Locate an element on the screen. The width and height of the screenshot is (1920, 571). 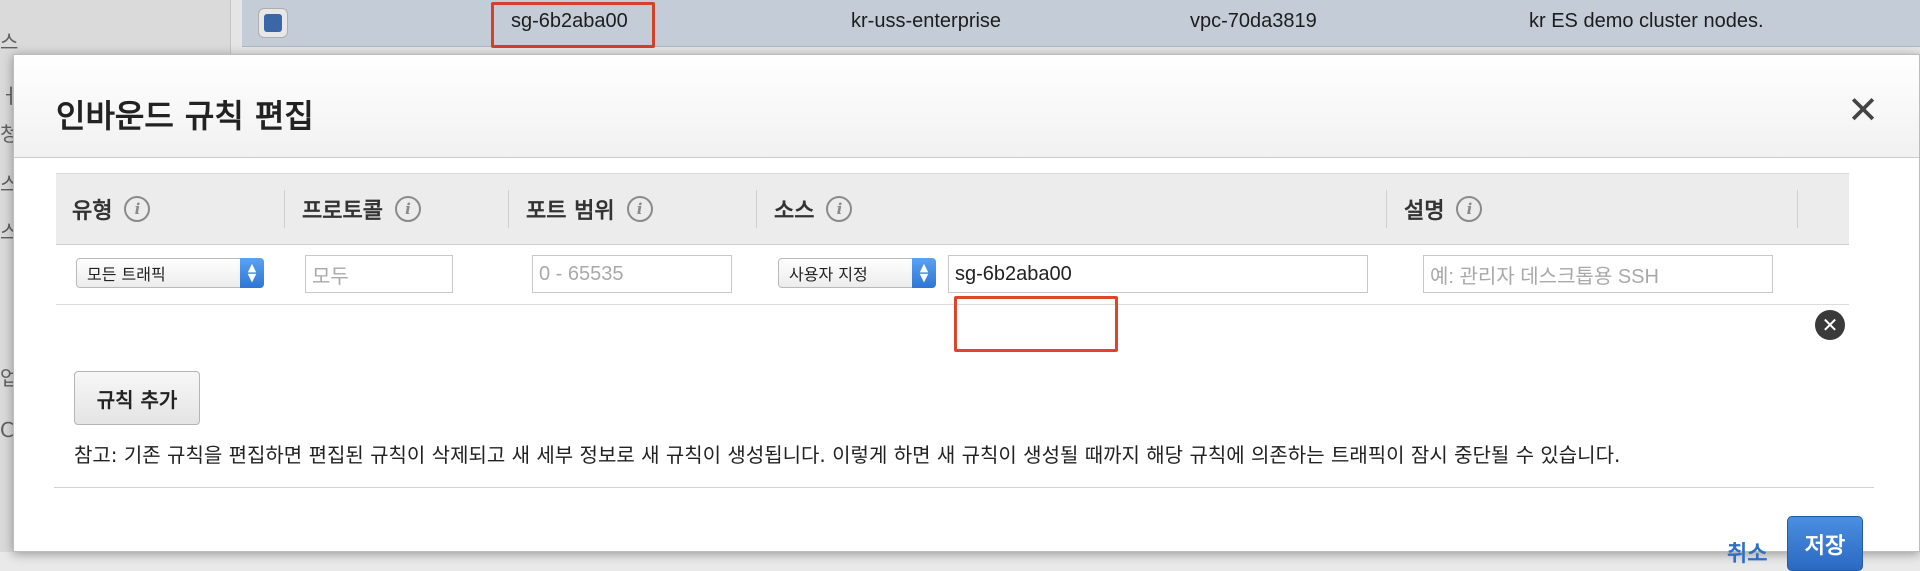
column-port-range: 포트 범위 i is located at coordinates (589, 209).